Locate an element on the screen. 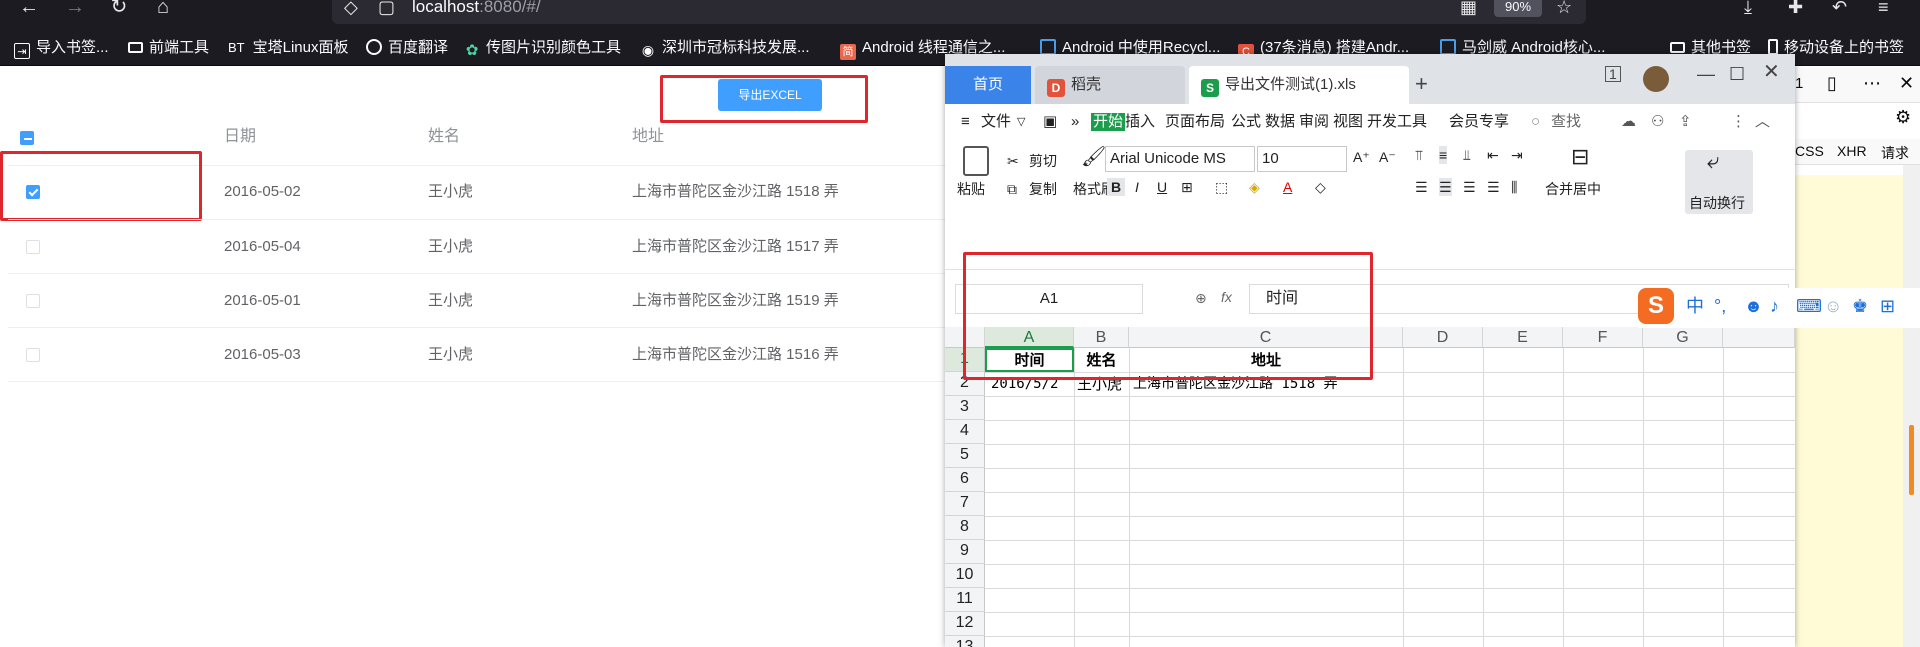  bookmark-frontend-tools: 前端工具 is located at coordinates (168, 48).